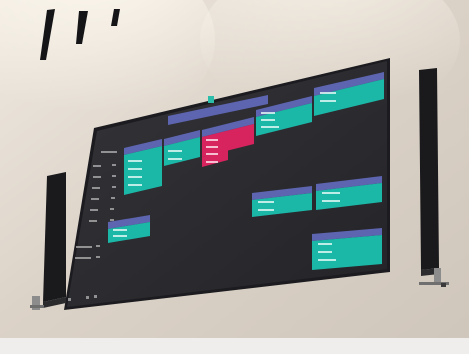 The width and height of the screenshot is (469, 354). Describe the element at coordinates (234, 346) in the screenshot. I see `floor-strip` at that location.